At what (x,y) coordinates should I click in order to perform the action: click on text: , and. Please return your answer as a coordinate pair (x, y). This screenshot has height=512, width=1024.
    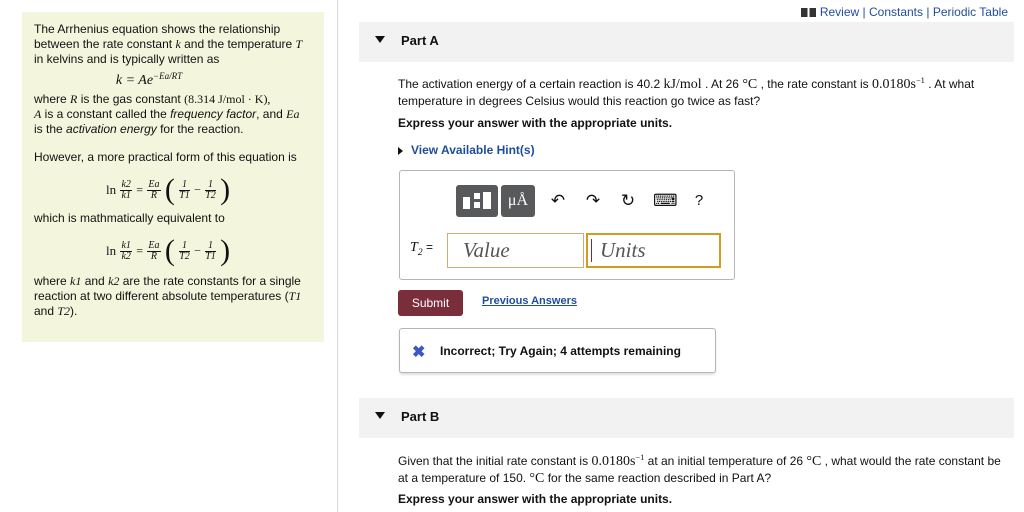
    Looking at the image, I should click on (271, 114).